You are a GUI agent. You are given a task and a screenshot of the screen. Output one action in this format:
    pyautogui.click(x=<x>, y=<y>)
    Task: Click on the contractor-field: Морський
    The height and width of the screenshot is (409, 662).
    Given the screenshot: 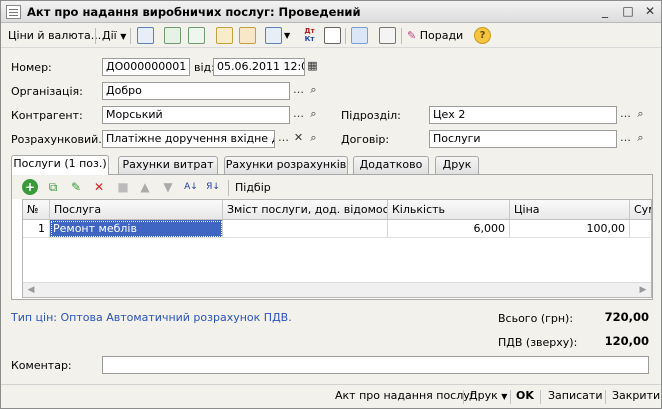 What is the action you would take?
    pyautogui.click(x=196, y=115)
    